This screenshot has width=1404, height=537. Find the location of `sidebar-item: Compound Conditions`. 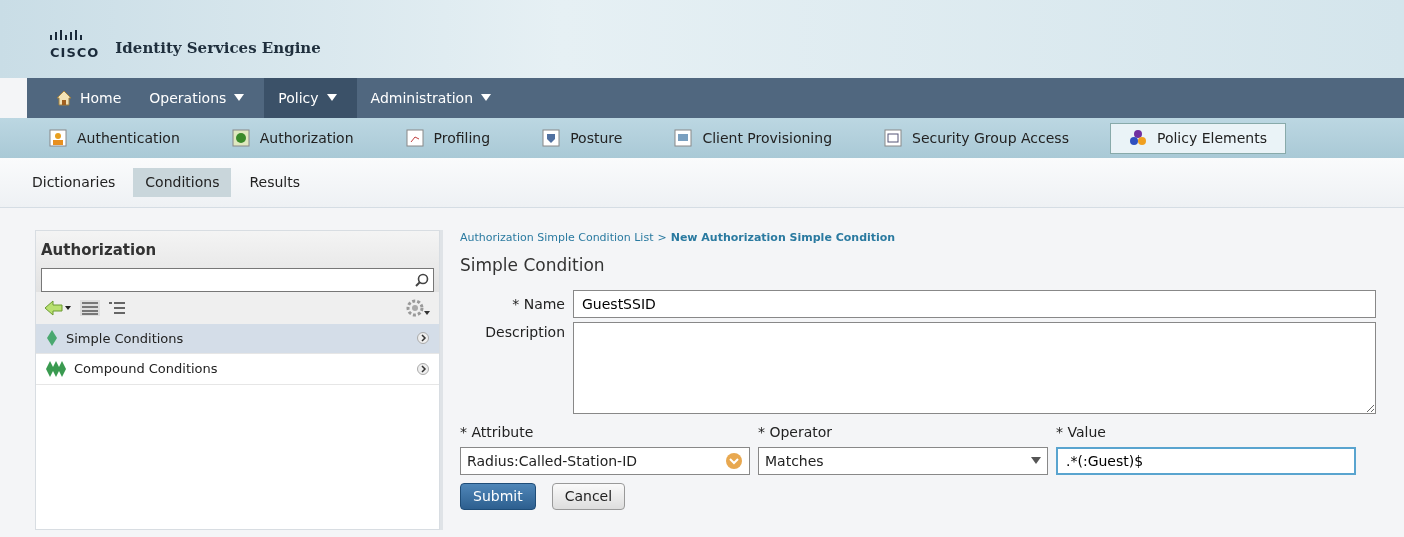

sidebar-item: Compound Conditions is located at coordinates (237, 369).